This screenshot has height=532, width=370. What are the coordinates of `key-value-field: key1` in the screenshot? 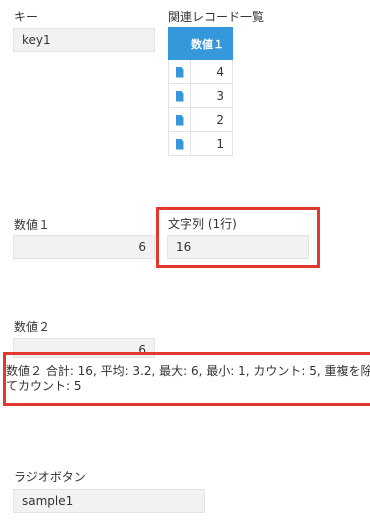 It's located at (84, 40).